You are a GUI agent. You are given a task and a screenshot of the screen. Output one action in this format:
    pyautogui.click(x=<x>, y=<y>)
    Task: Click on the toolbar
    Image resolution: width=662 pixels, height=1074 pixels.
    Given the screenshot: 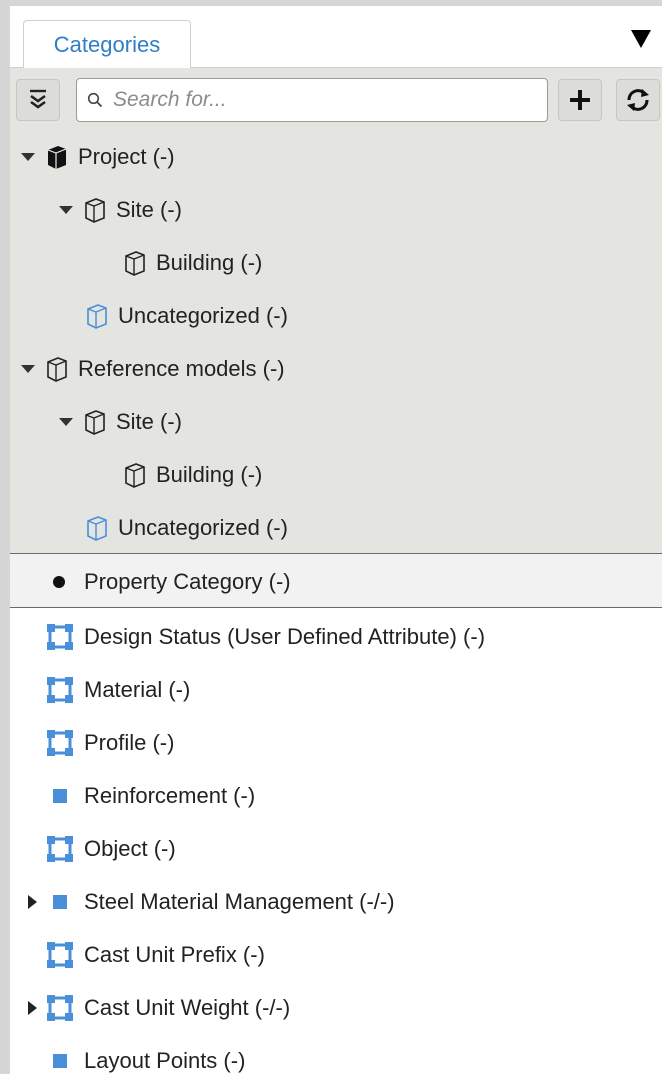 What is the action you would take?
    pyautogui.click(x=336, y=99)
    